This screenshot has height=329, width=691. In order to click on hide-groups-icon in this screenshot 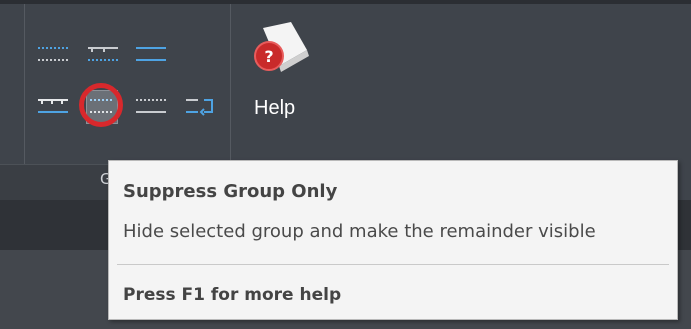, I will do `click(103, 54)`.